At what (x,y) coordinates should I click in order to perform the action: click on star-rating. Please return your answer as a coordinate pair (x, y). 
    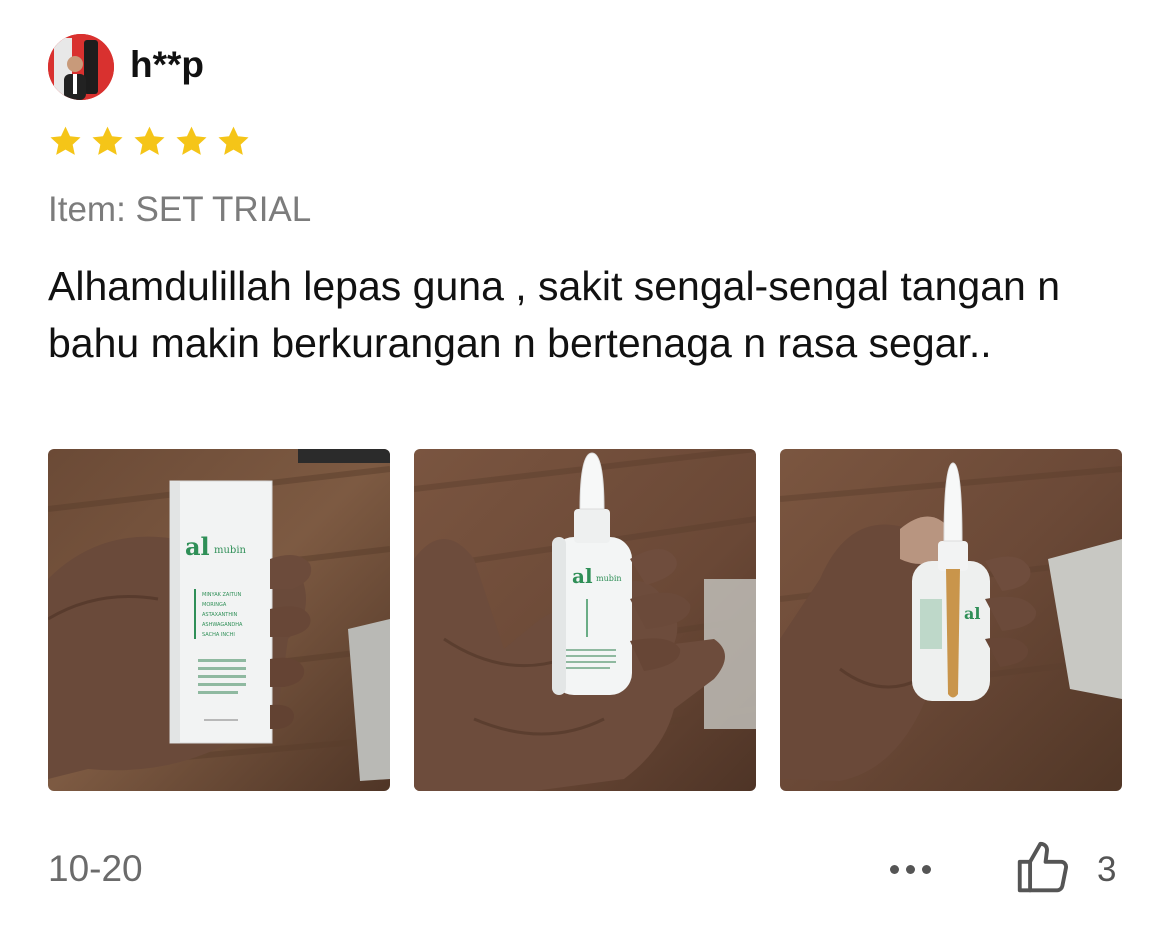
    Looking at the image, I should click on (149, 141).